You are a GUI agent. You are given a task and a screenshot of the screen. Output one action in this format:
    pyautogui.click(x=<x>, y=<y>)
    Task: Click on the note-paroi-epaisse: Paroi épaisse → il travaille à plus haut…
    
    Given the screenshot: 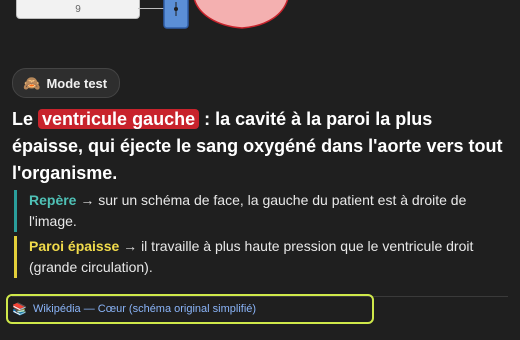 What is the action you would take?
    pyautogui.click(x=261, y=257)
    